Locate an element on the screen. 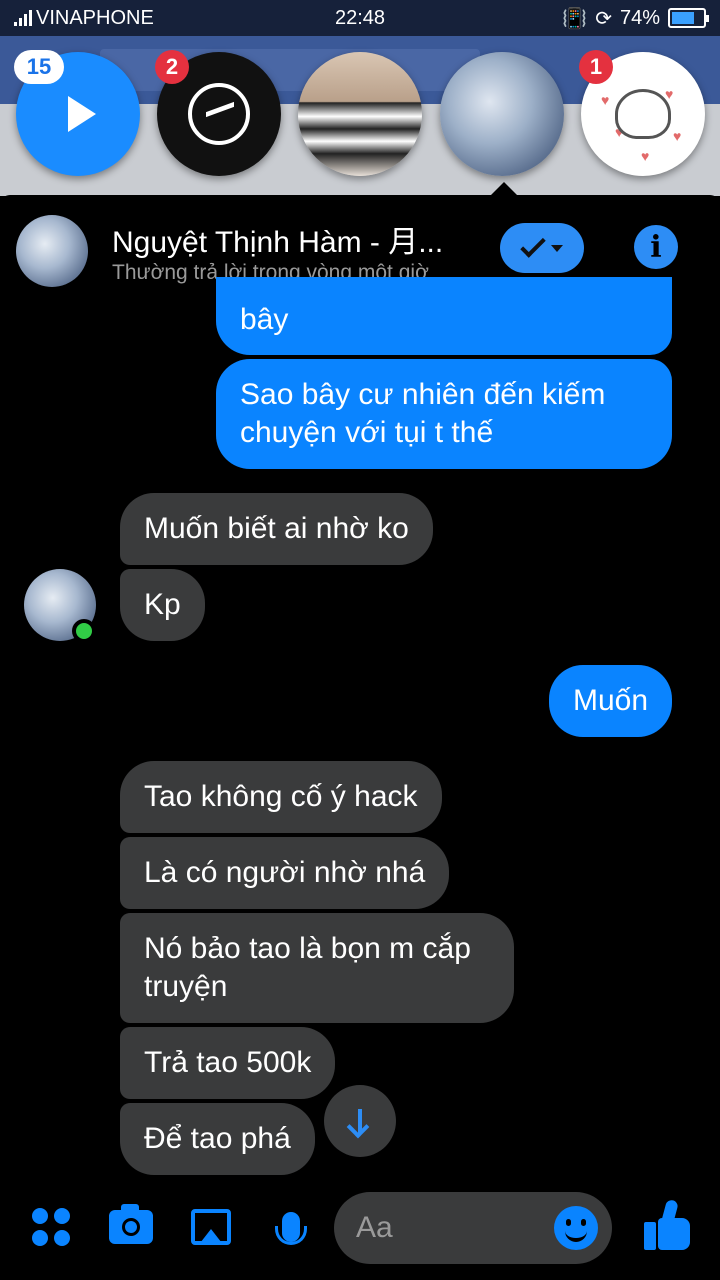  image-icon is located at coordinates (211, 1227).